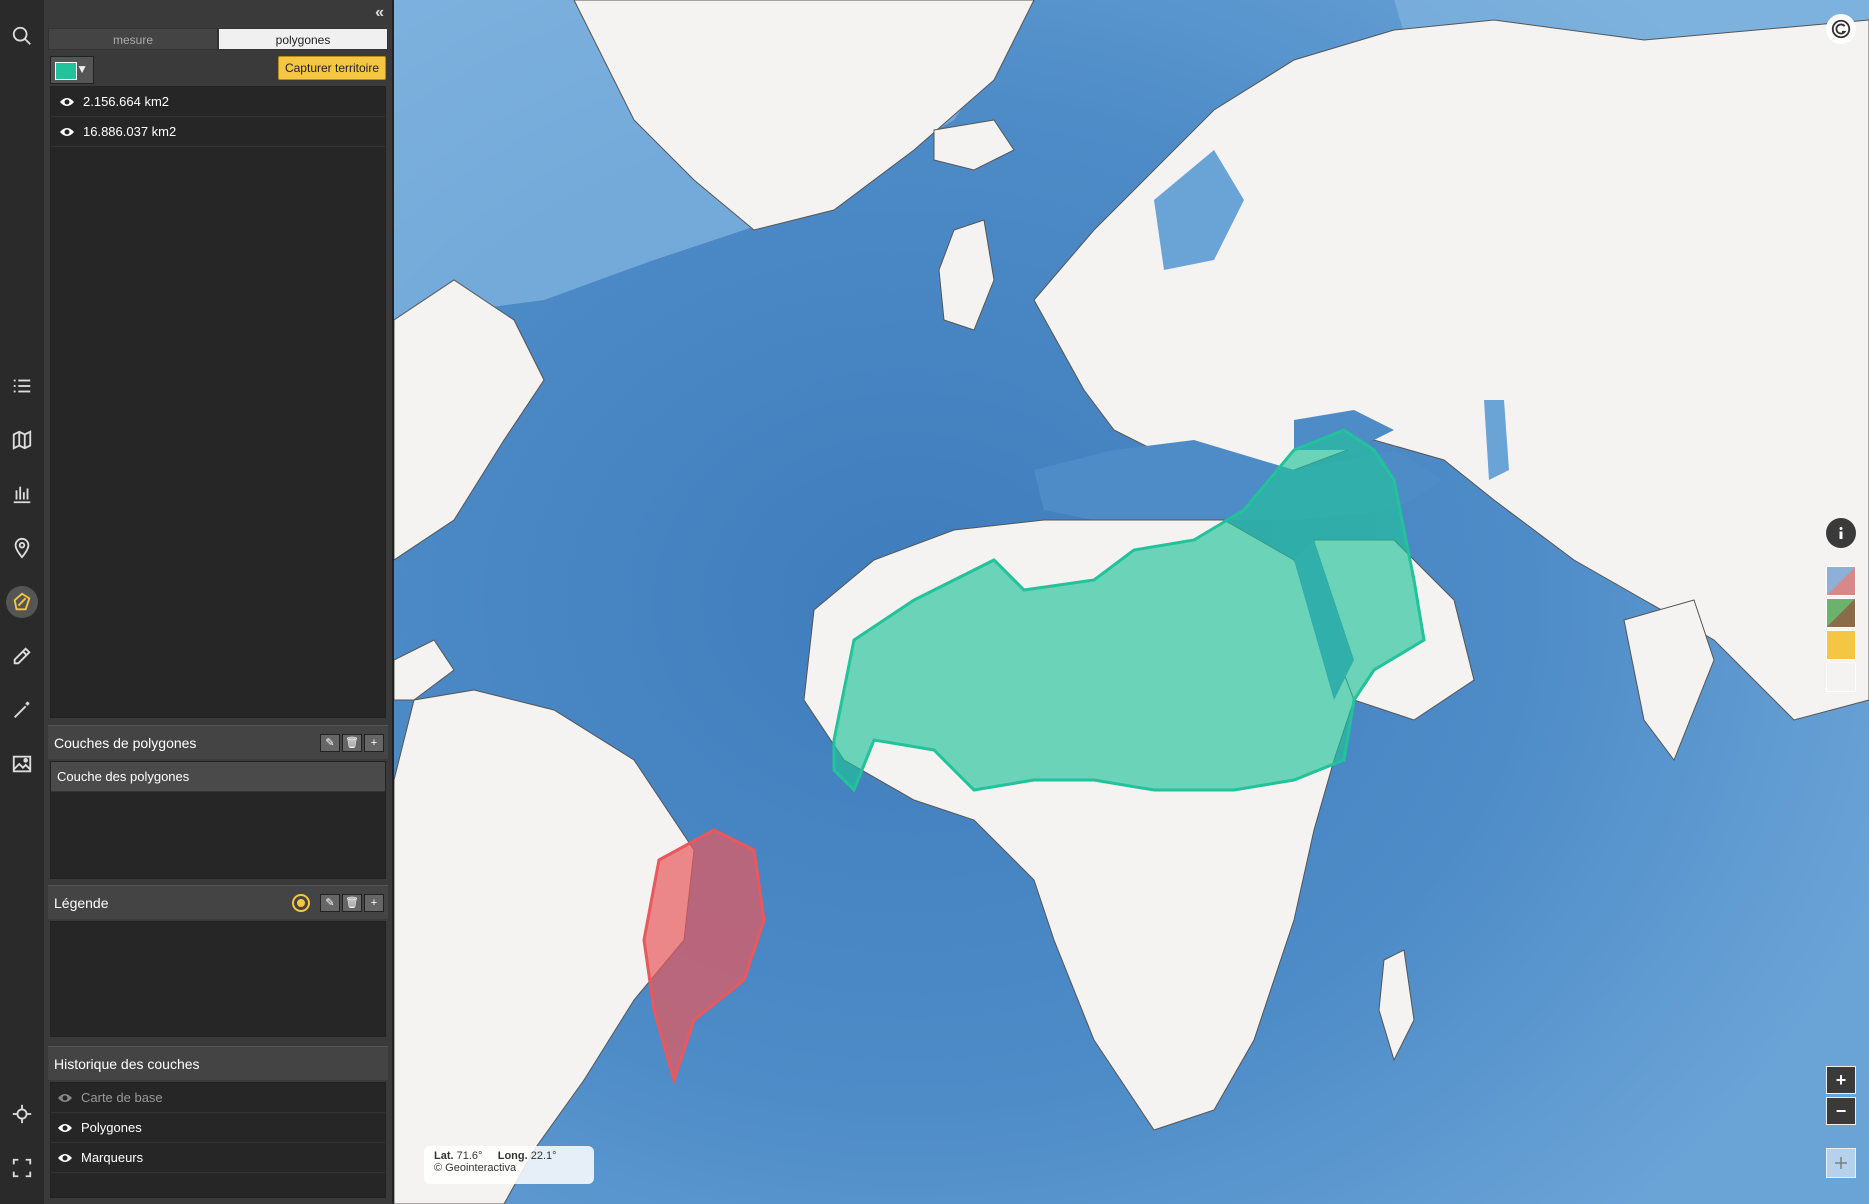  What do you see at coordinates (1841, 29) in the screenshot?
I see `logo-icon` at bounding box center [1841, 29].